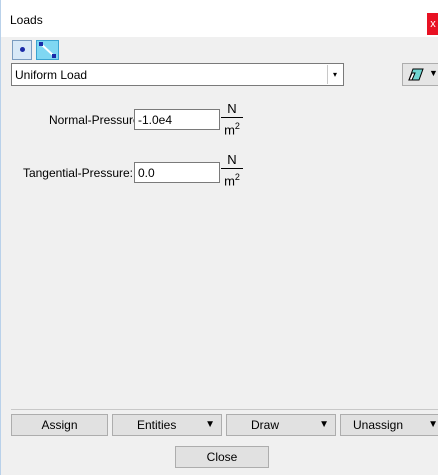  Describe the element at coordinates (51, 75) in the screenshot. I see `load-type-value: Uniform Load` at that location.